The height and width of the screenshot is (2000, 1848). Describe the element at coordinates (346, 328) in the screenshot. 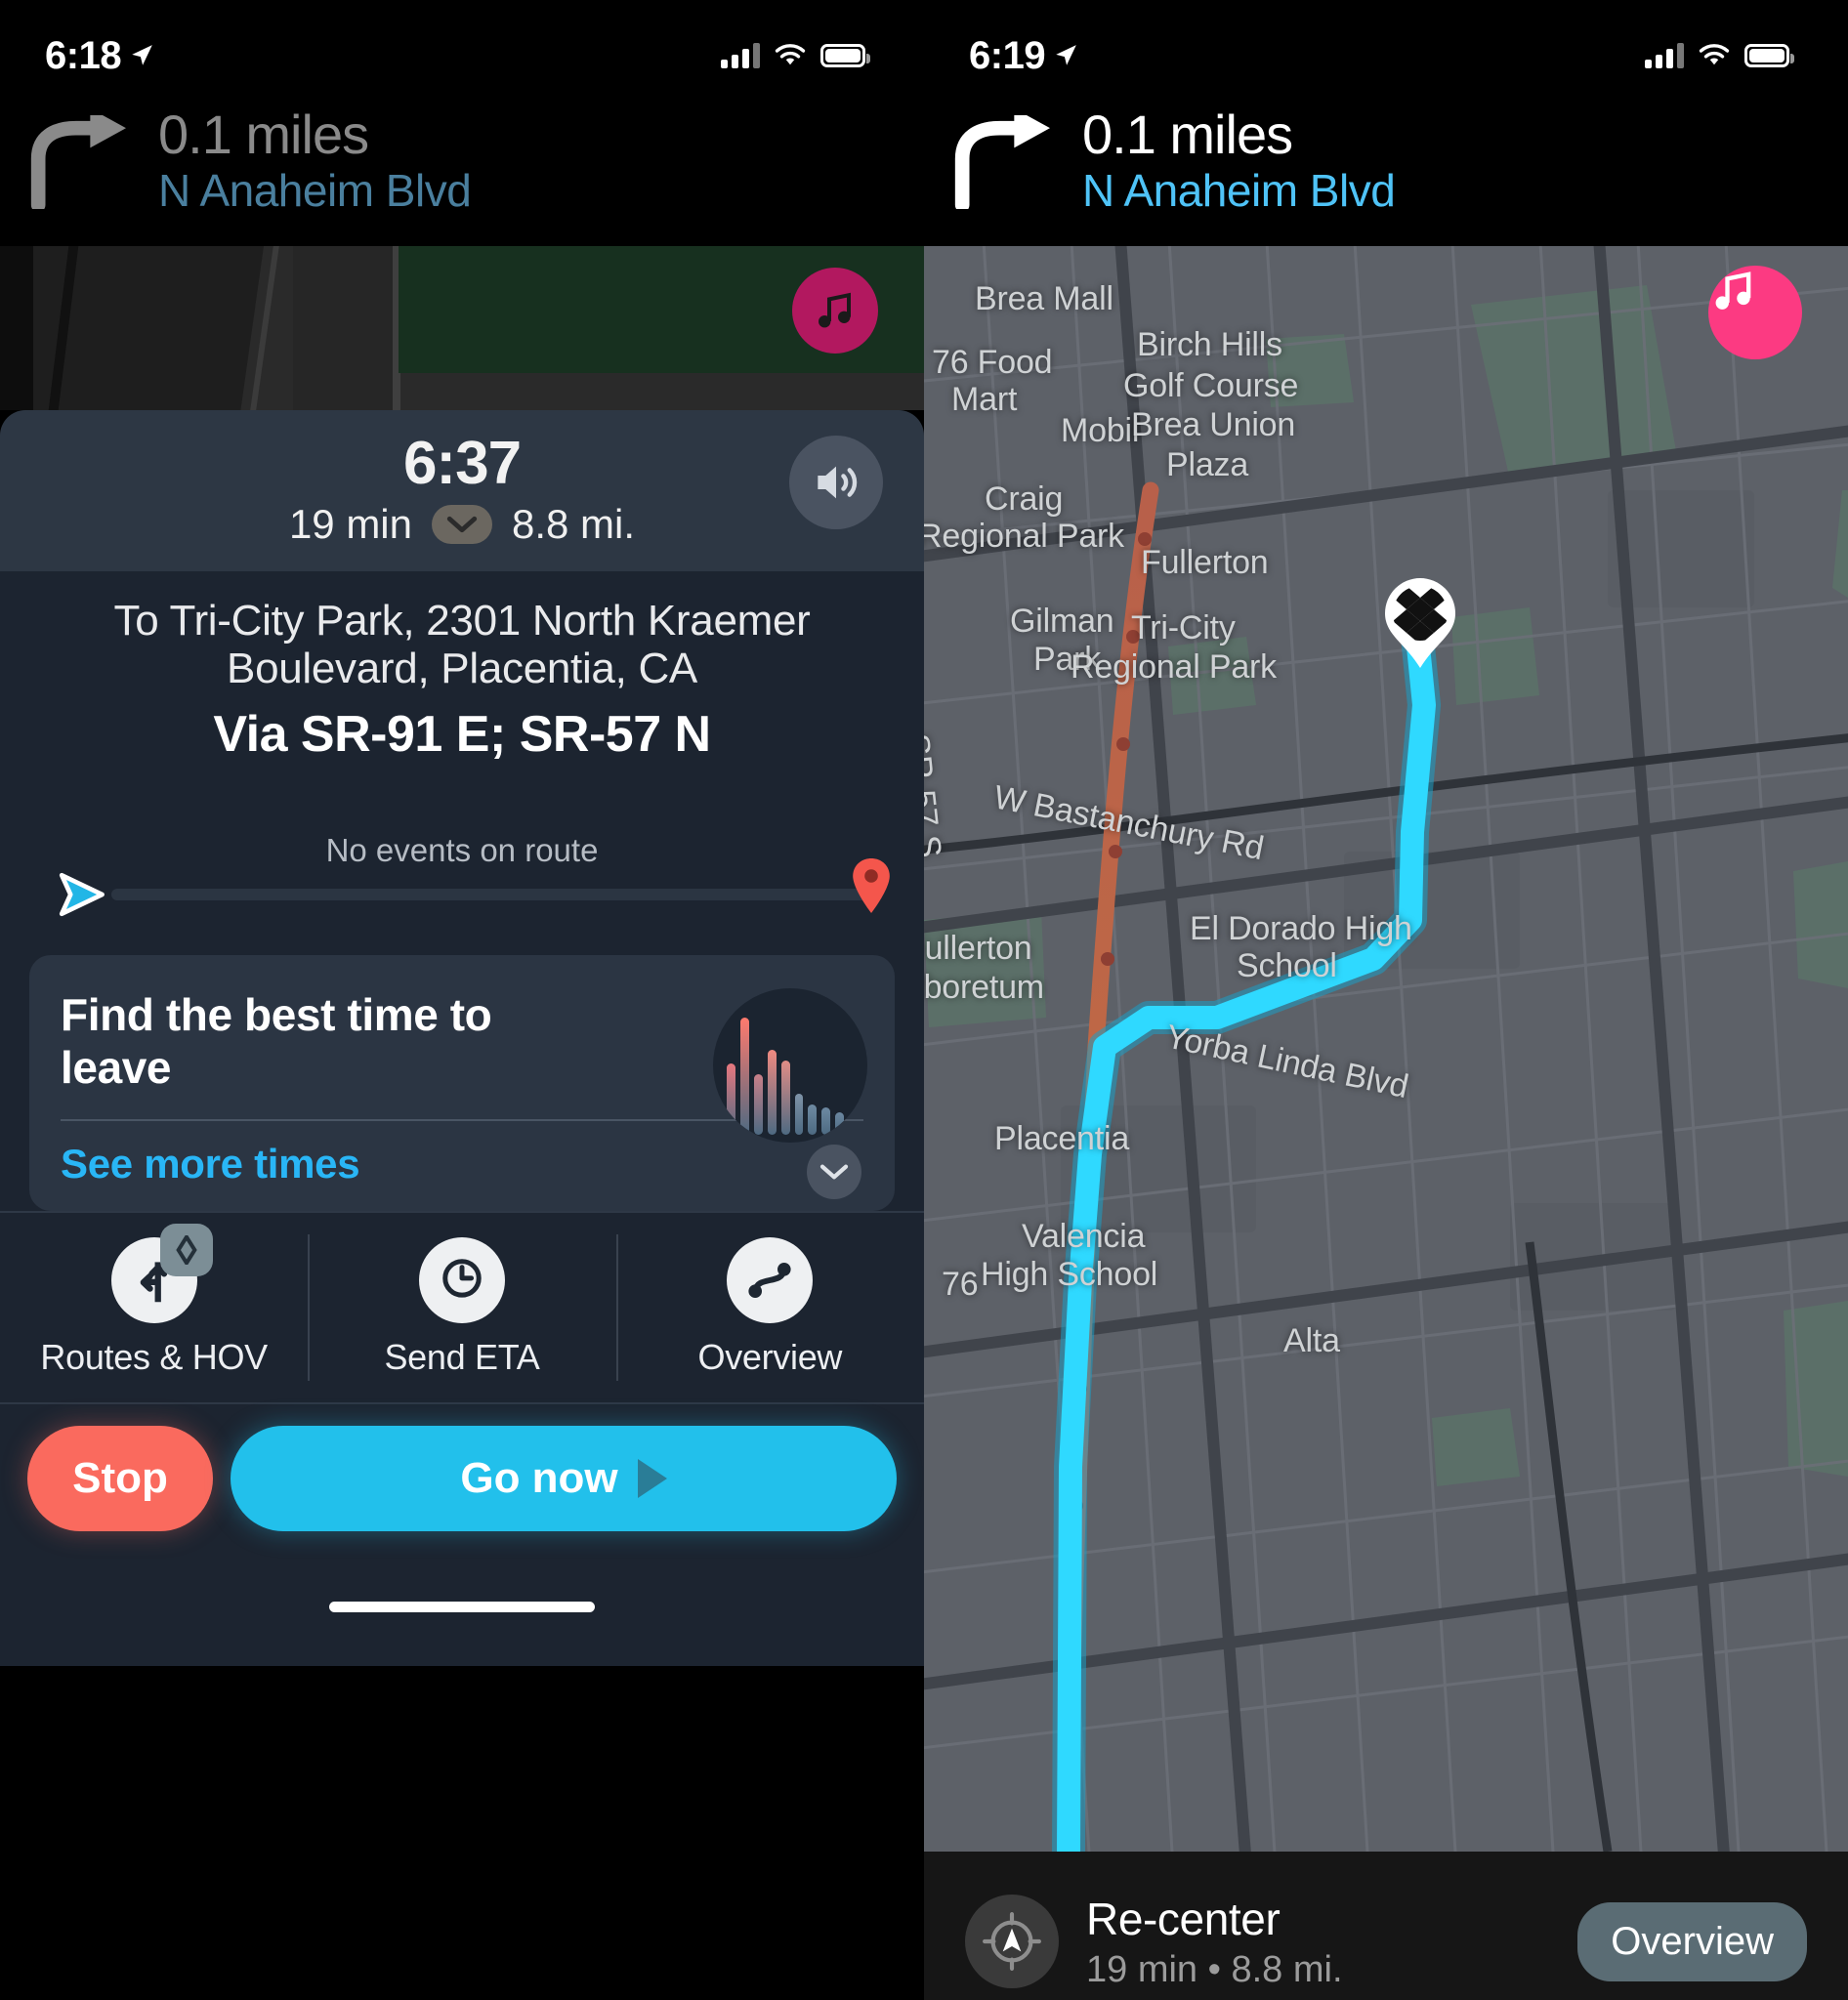

I see `strip-shape-c` at that location.